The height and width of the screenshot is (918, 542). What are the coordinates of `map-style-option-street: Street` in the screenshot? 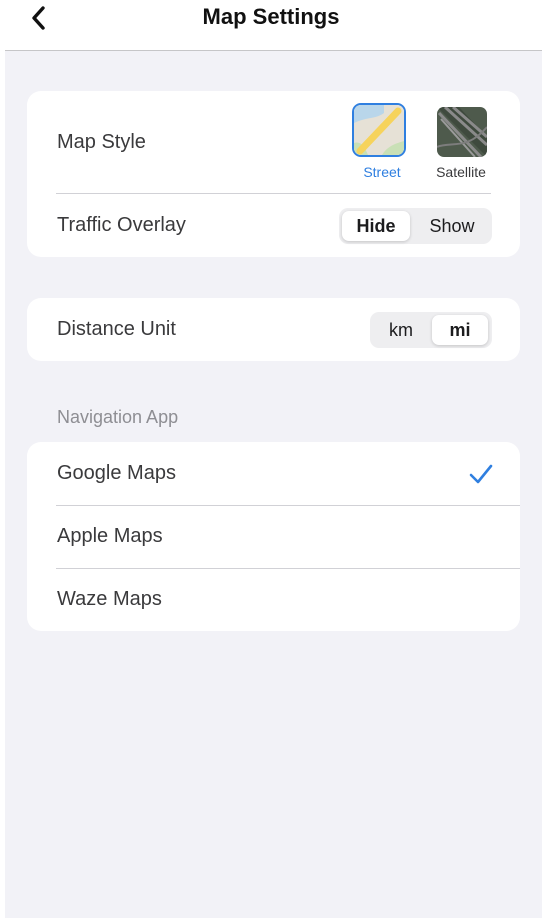 It's located at (382, 143).